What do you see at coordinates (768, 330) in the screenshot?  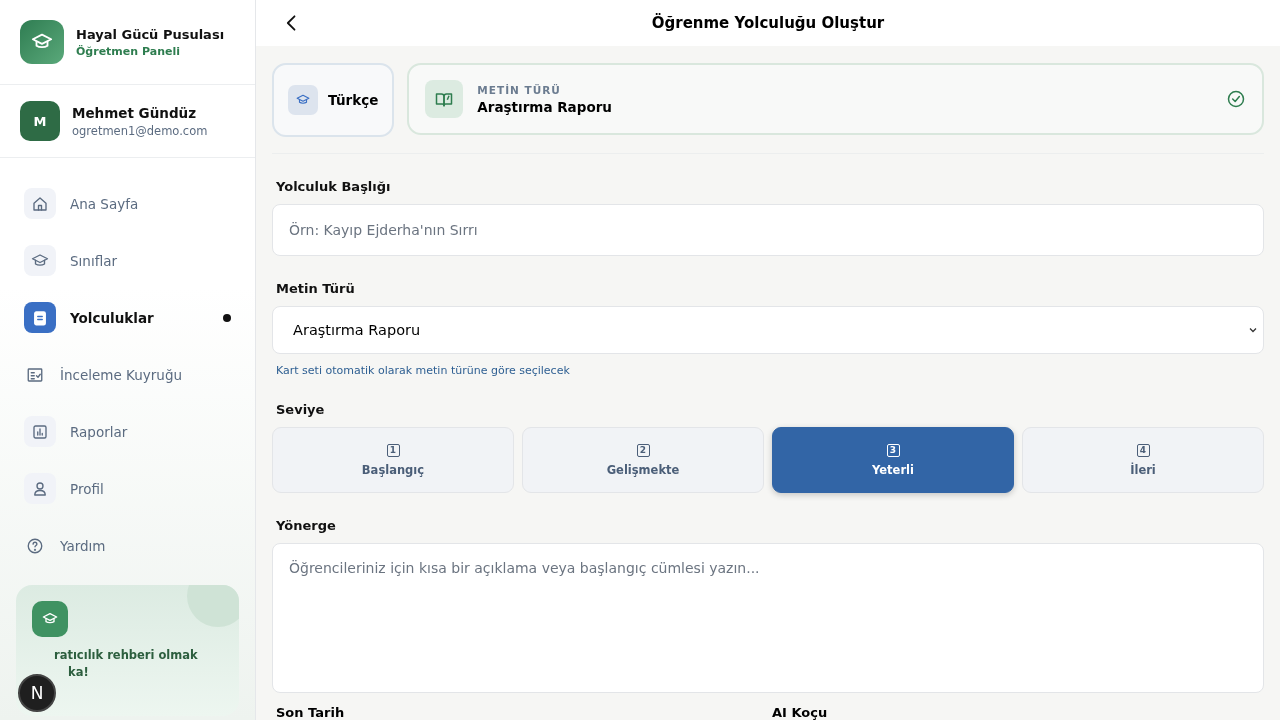 I see `text-type-dropdown: Araştırma Raporu` at bounding box center [768, 330].